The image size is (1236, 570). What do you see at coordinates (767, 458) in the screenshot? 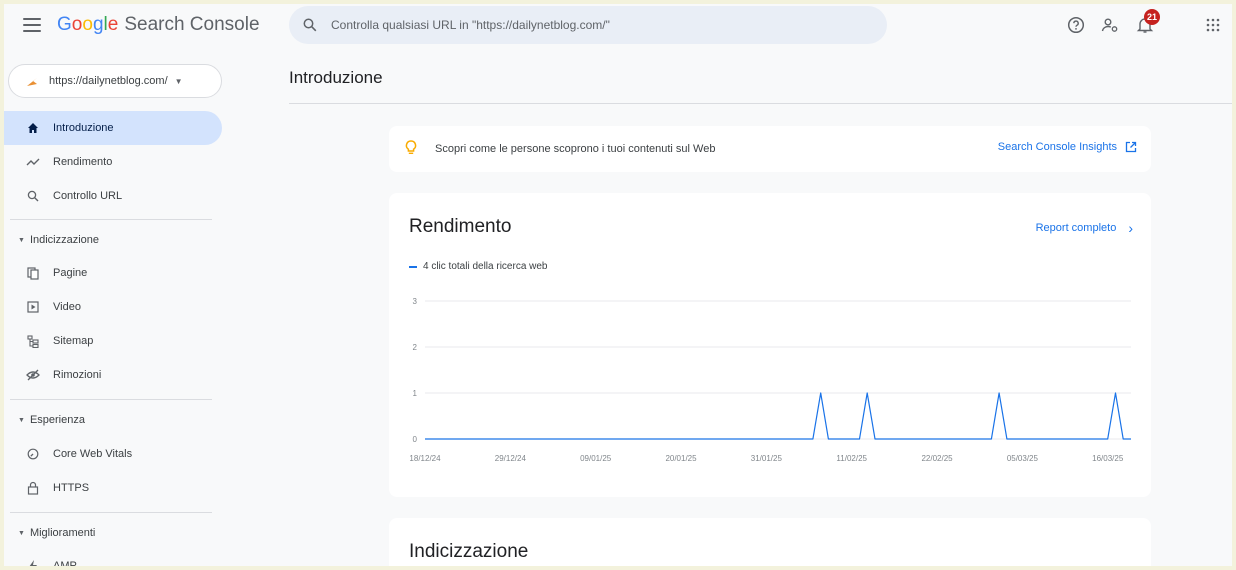
I see `x-tick-label: 31/01/25` at bounding box center [767, 458].